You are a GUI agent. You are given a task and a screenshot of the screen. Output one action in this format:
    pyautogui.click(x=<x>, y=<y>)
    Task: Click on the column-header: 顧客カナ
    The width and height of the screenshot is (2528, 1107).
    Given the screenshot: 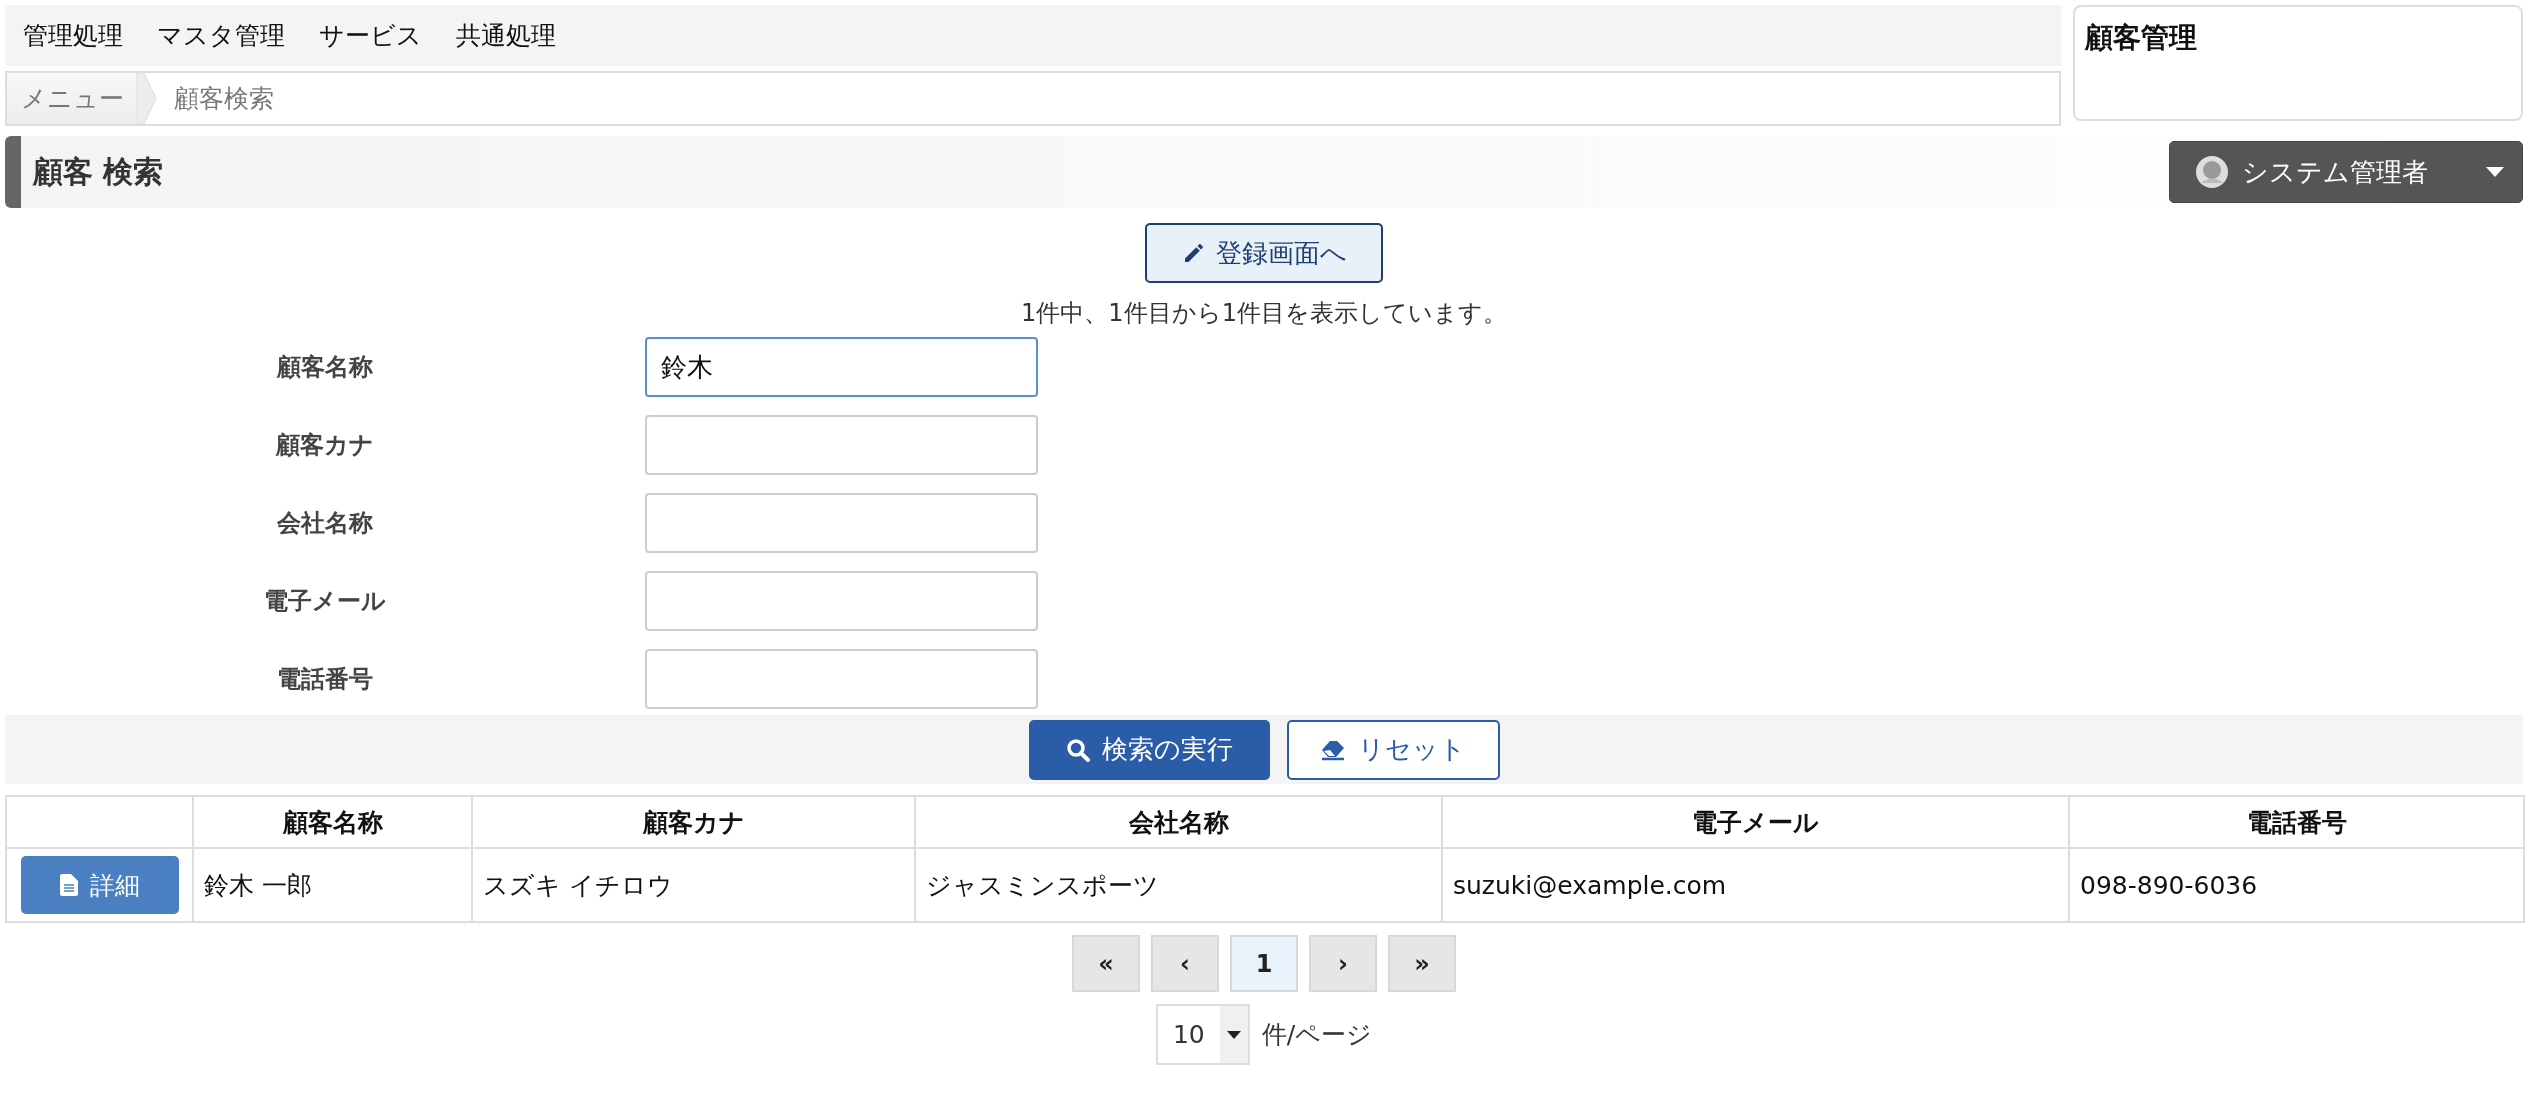 What is the action you would take?
    pyautogui.click(x=693, y=822)
    